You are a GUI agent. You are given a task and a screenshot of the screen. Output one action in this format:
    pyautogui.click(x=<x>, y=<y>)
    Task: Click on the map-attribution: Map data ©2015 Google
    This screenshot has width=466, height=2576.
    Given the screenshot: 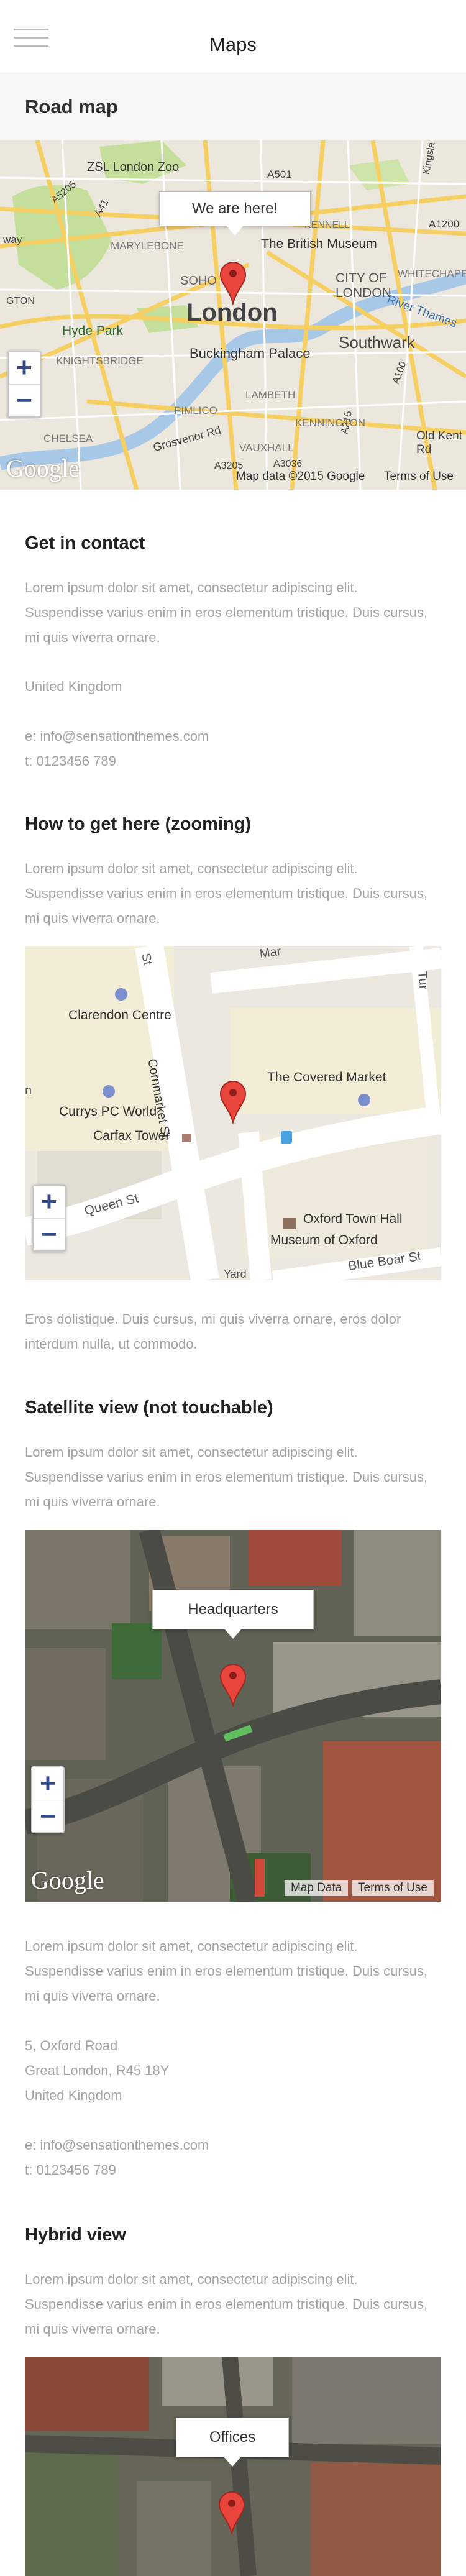 What is the action you would take?
    pyautogui.click(x=300, y=476)
    